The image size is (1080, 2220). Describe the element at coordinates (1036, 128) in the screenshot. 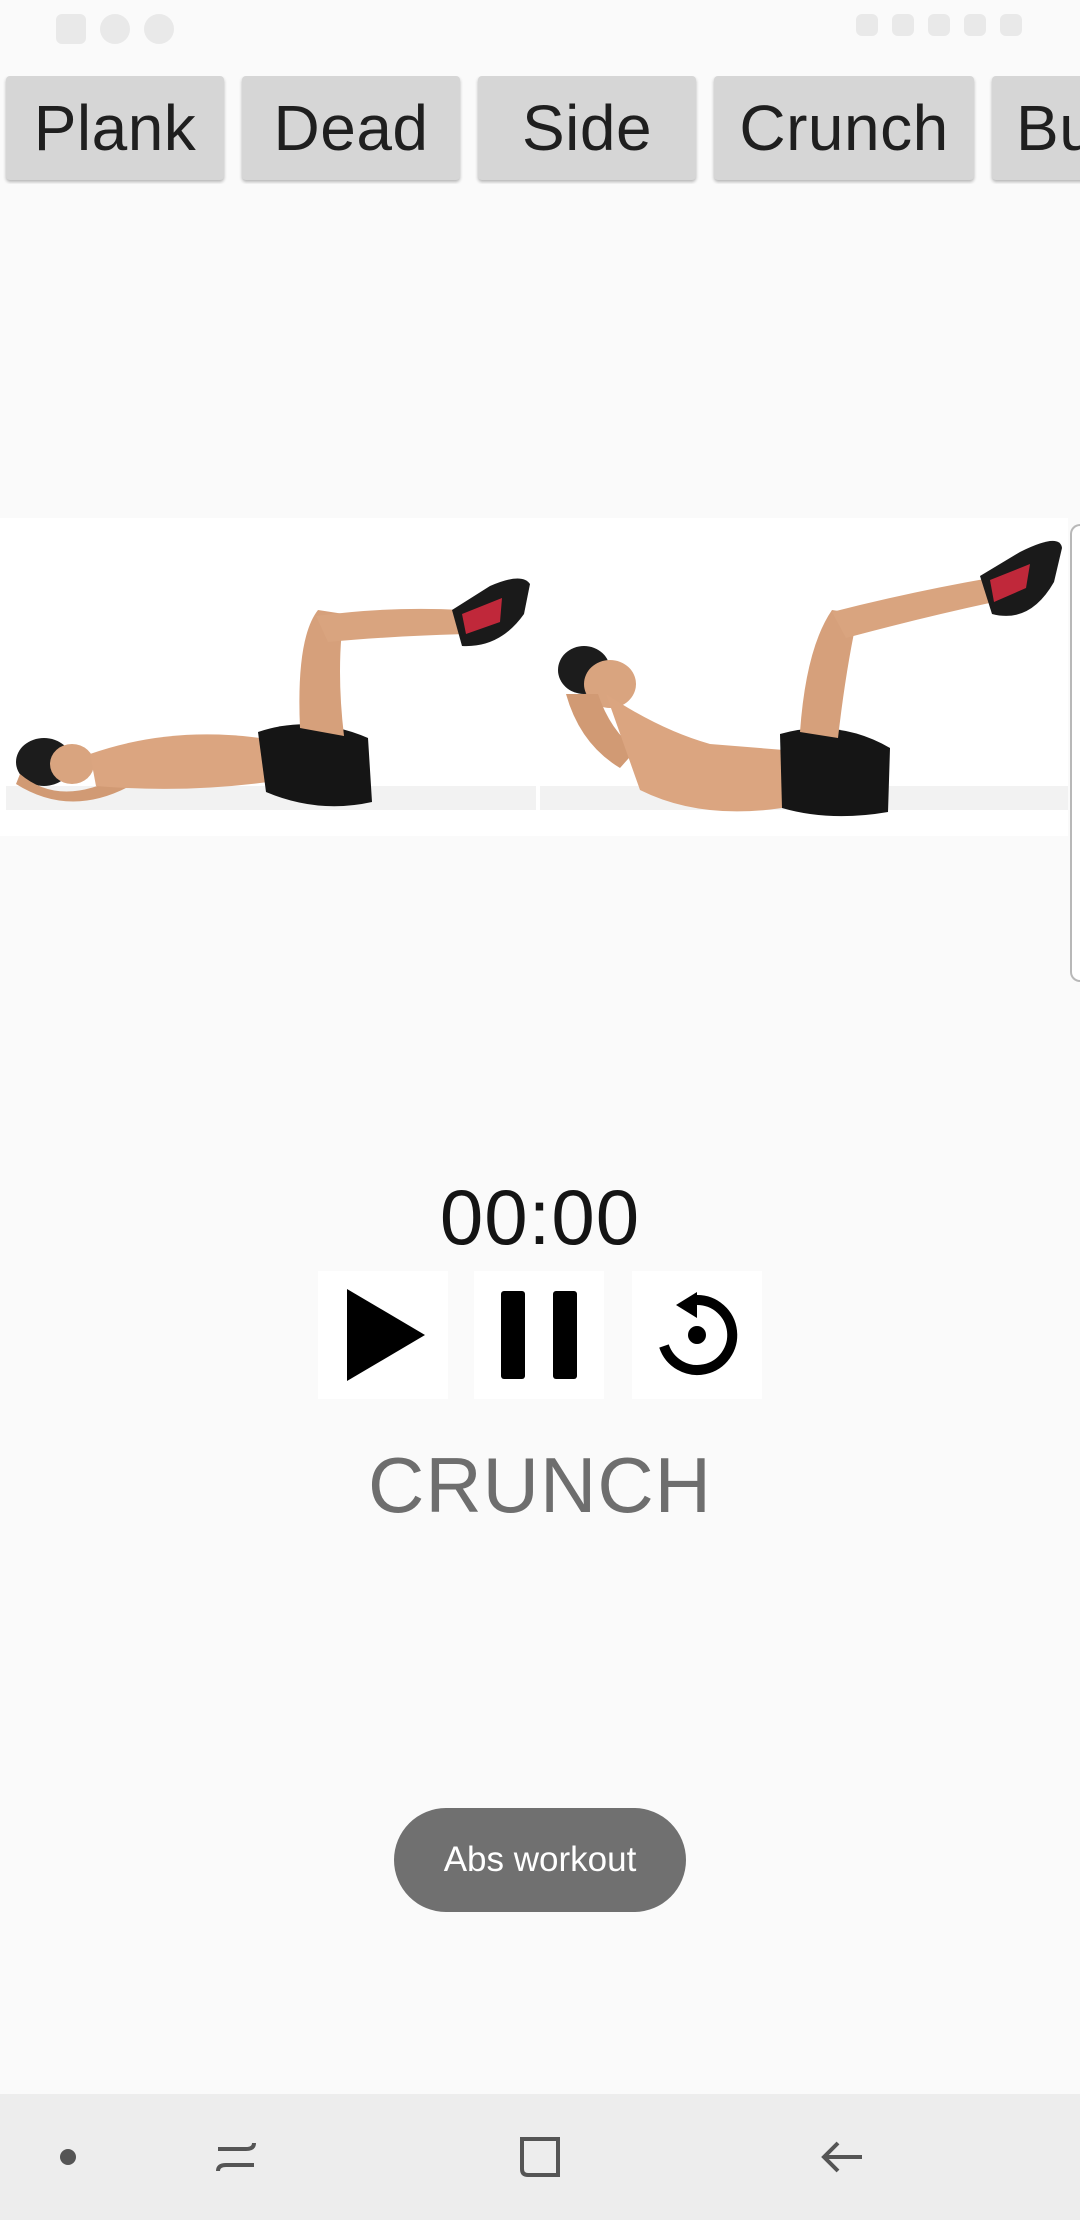

I see `tab-bu: Bu` at that location.